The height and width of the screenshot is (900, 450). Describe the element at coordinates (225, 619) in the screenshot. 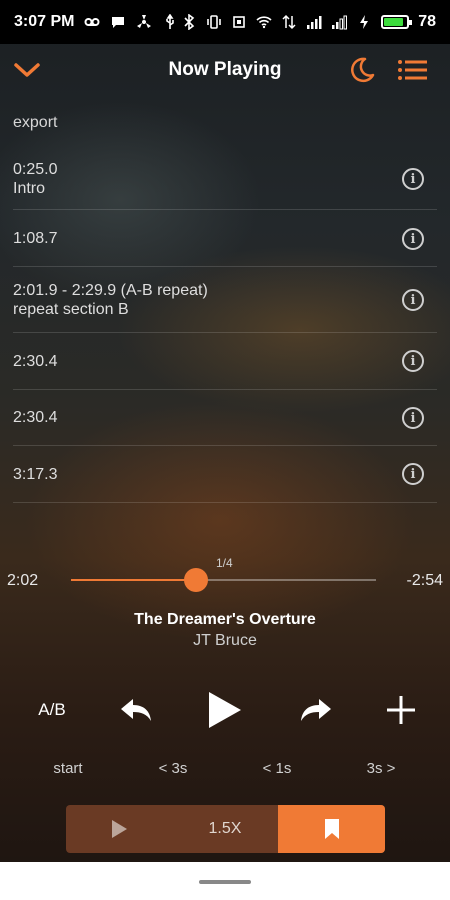

I see `song-title: The Dreamer's Overture` at that location.